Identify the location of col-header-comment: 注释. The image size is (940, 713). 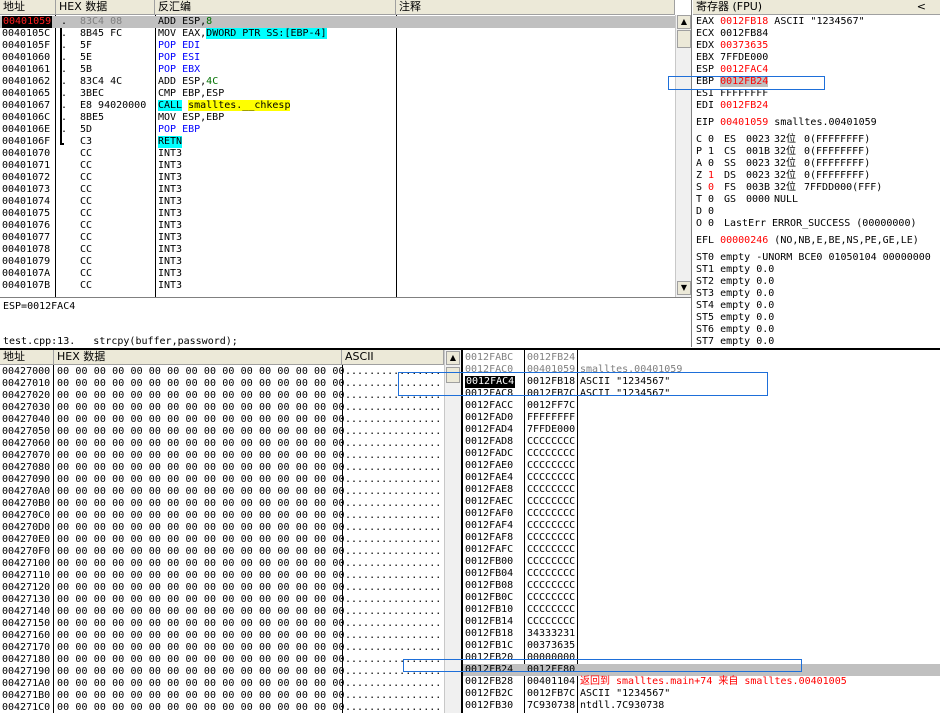
(535, 7).